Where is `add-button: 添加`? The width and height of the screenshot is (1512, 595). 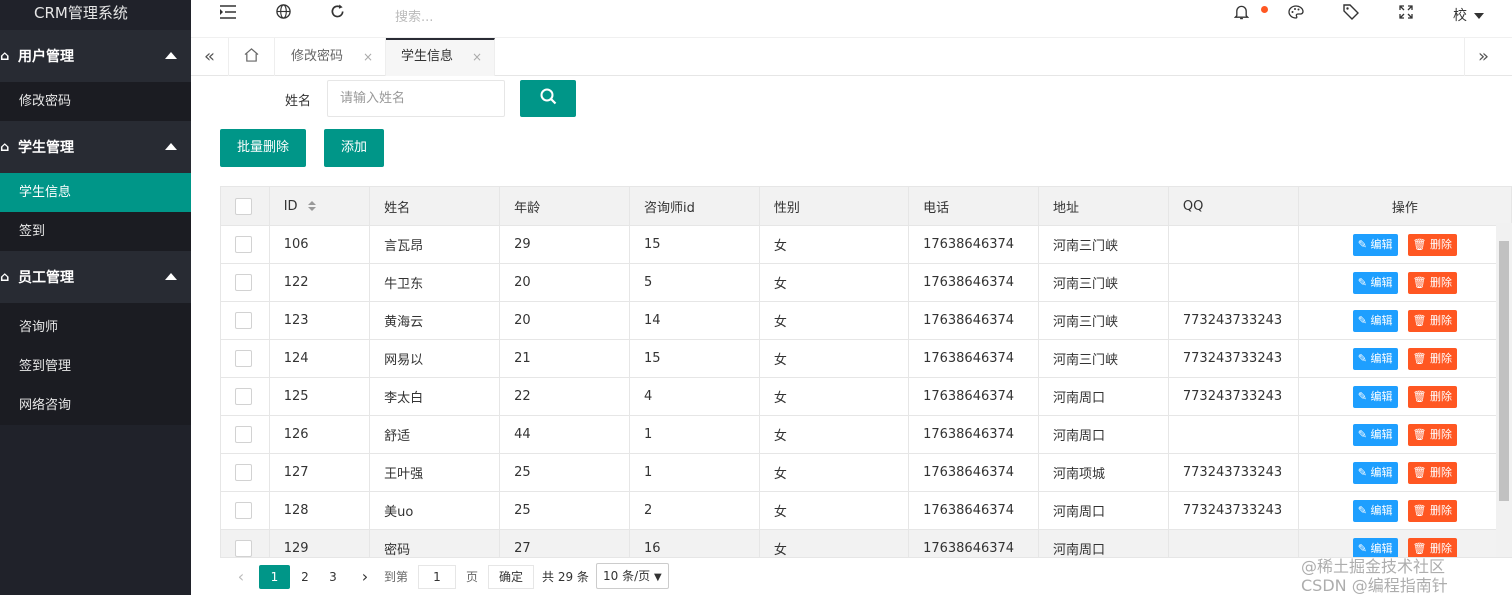
add-button: 添加 is located at coordinates (354, 148).